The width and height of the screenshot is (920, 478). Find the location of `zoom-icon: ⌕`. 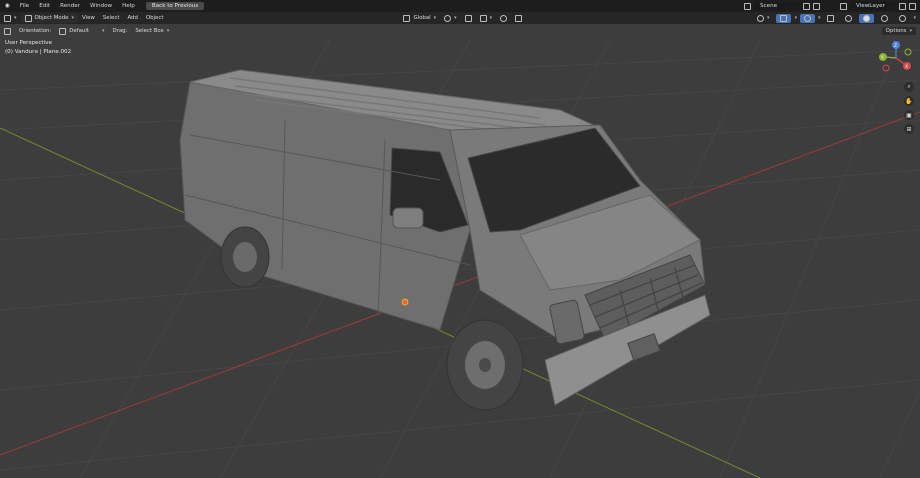

zoom-icon: ⌕ is located at coordinates (909, 87).